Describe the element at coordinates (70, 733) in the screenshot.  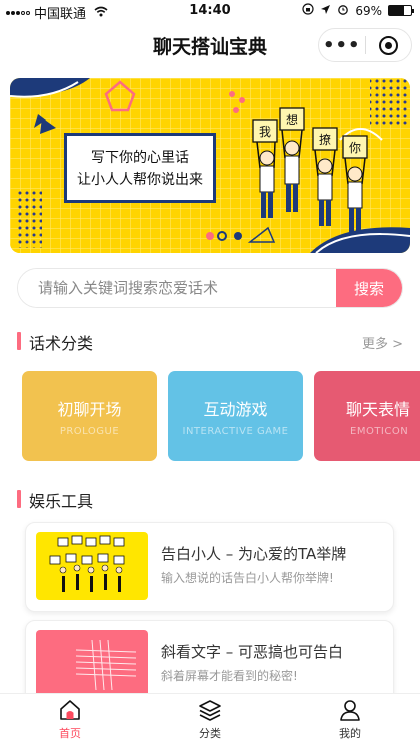
I see `tab-label: 首页` at that location.